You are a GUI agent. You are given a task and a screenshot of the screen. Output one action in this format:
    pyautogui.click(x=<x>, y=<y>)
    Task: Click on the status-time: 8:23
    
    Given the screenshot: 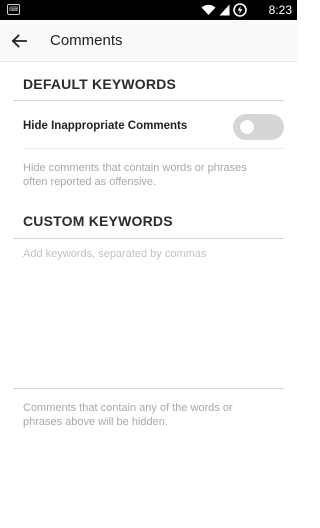 What is the action you would take?
    pyautogui.click(x=280, y=10)
    